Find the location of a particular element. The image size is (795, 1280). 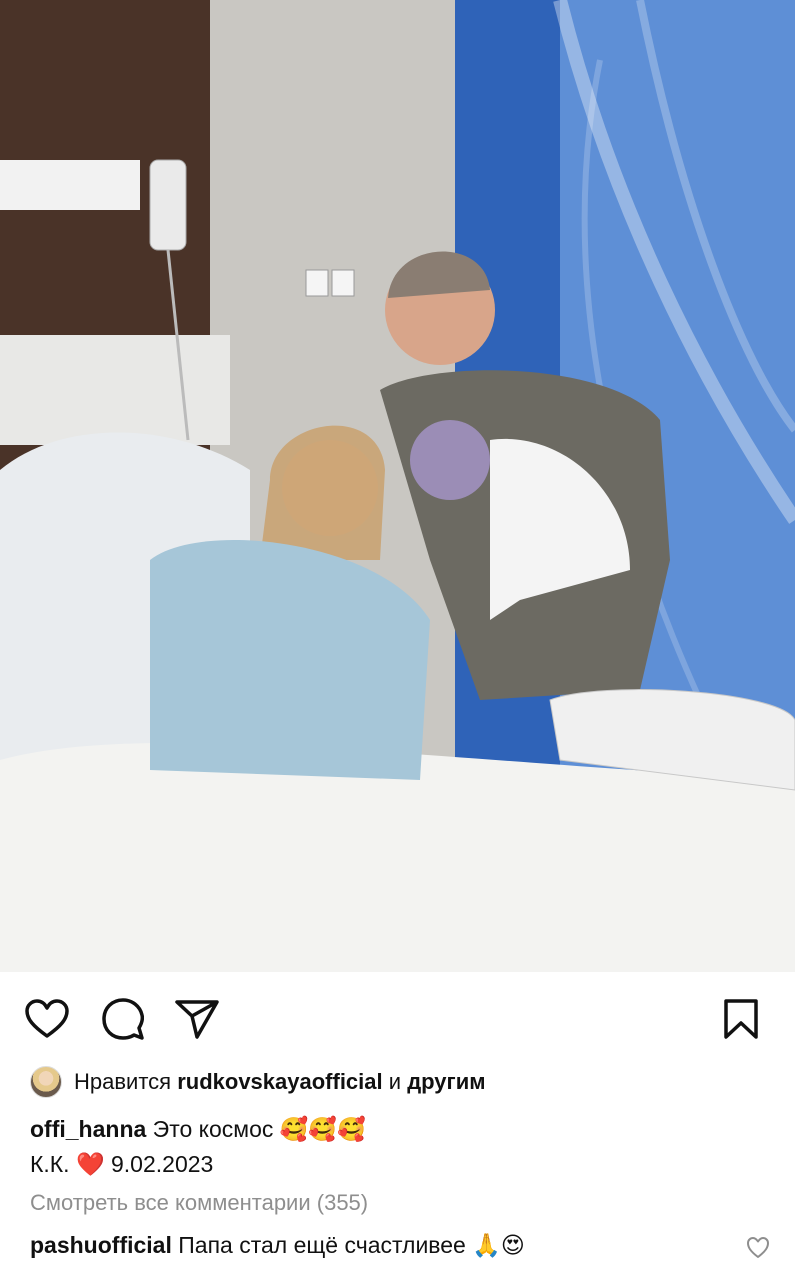

caption-username: offi_hanna is located at coordinates (88, 1129).